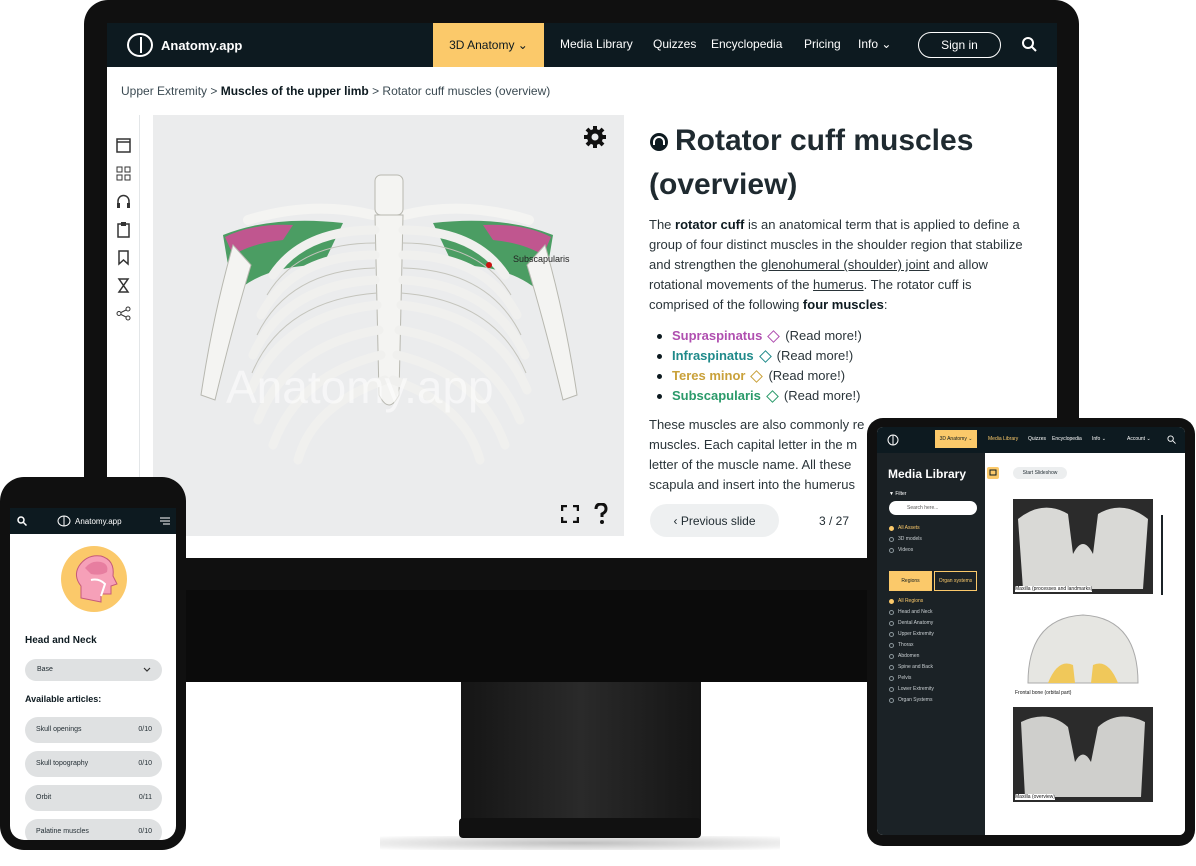  I want to click on article-row: Orbit 0/11, so click(93, 798).